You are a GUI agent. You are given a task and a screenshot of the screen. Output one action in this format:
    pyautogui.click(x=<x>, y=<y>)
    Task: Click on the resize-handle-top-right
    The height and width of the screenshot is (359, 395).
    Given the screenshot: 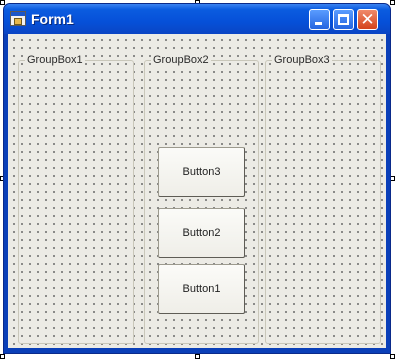 What is the action you would take?
    pyautogui.click(x=392, y=2)
    